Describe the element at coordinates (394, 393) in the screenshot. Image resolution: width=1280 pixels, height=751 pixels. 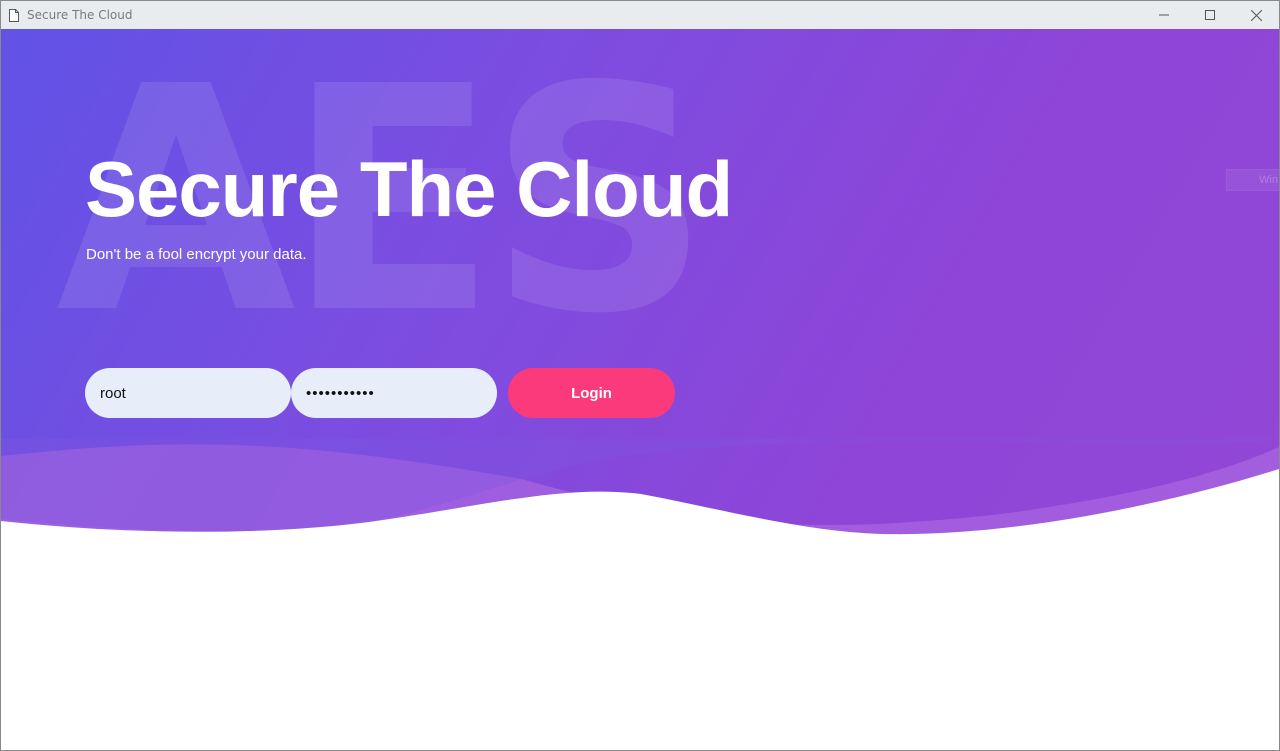
I see `password-input` at that location.